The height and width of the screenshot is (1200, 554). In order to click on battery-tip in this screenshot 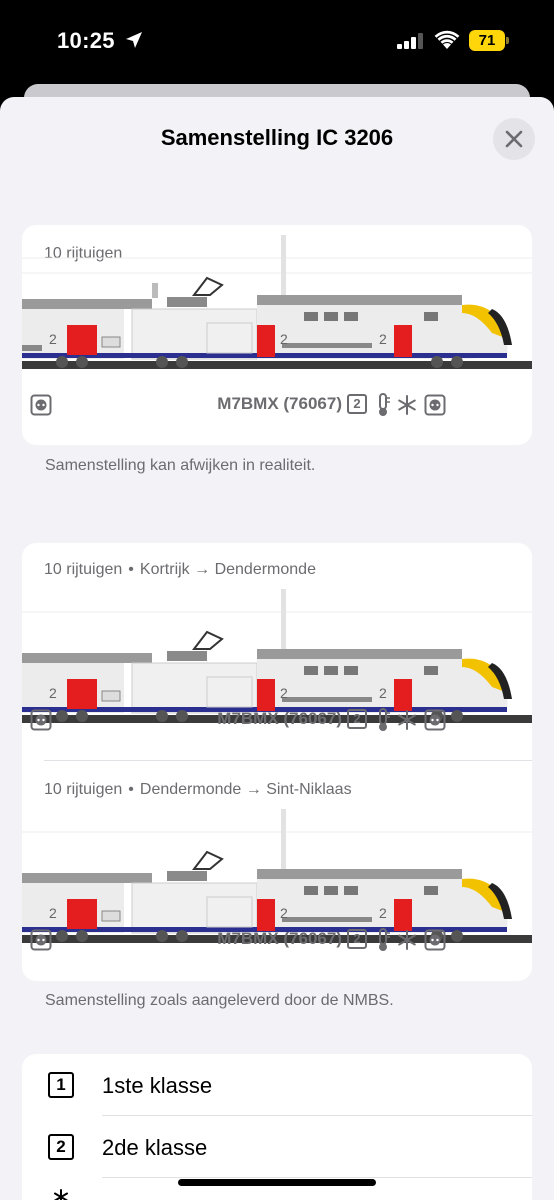, I will do `click(507, 40)`.